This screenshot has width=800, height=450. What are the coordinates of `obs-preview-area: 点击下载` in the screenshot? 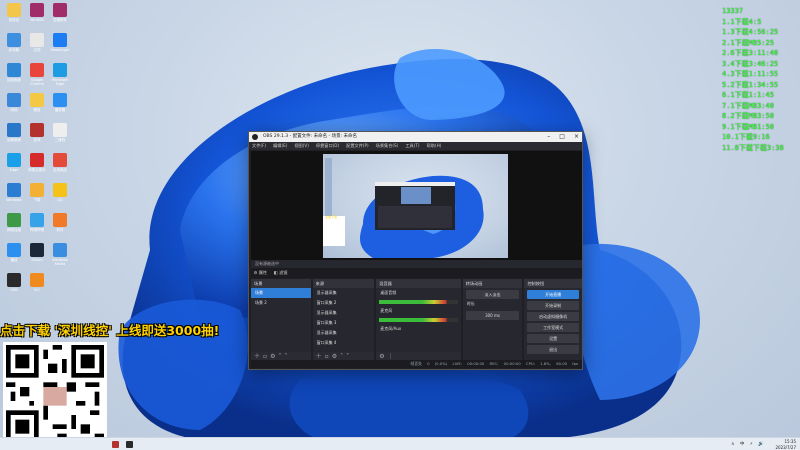 It's located at (416, 205).